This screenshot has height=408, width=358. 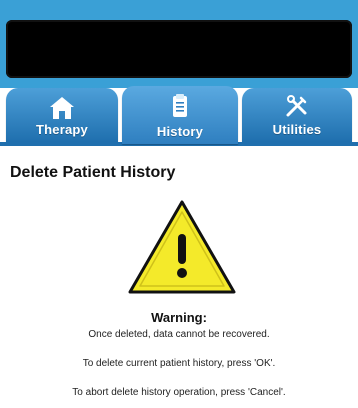 I want to click on warning-title: Warning:, so click(x=179, y=317).